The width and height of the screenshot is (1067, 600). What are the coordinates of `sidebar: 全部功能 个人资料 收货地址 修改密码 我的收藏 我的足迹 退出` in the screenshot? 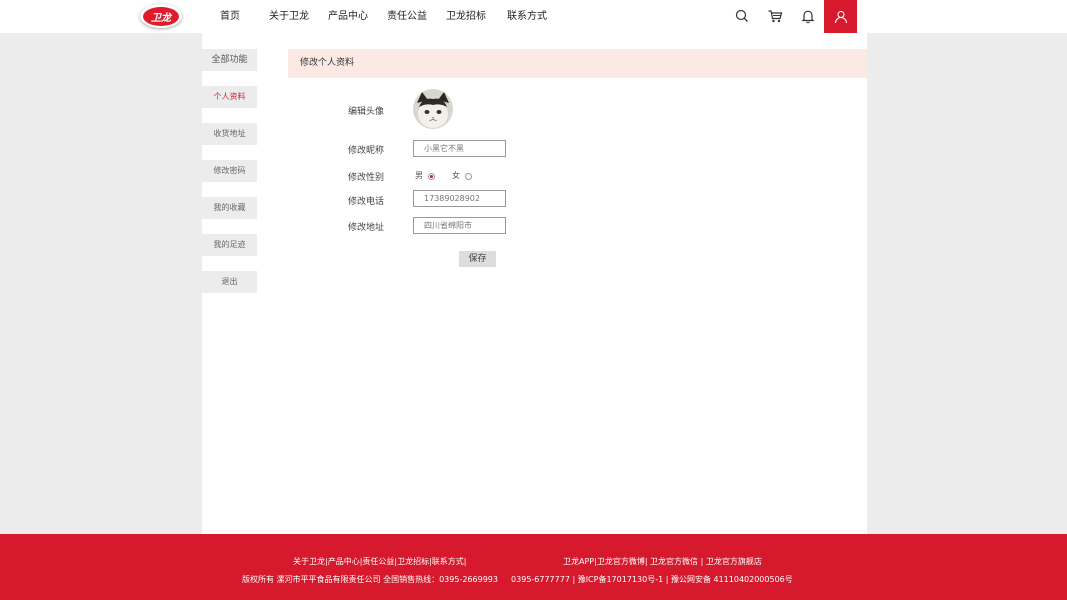 It's located at (229, 171).